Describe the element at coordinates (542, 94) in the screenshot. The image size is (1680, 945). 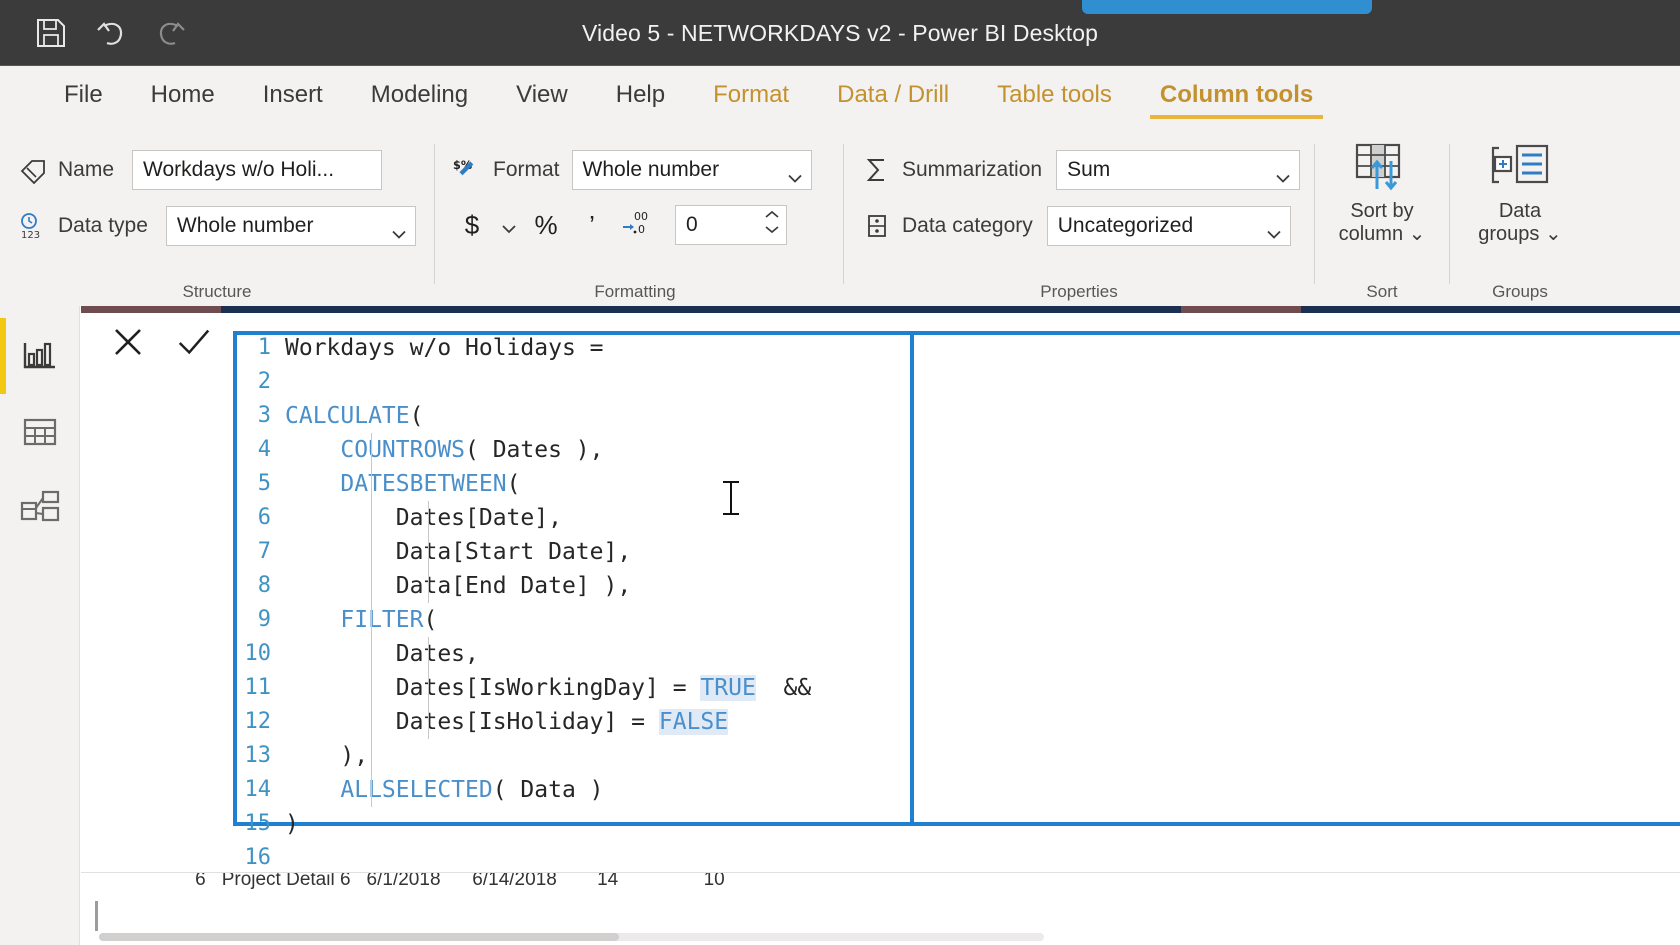
I see `tab-label: View` at that location.